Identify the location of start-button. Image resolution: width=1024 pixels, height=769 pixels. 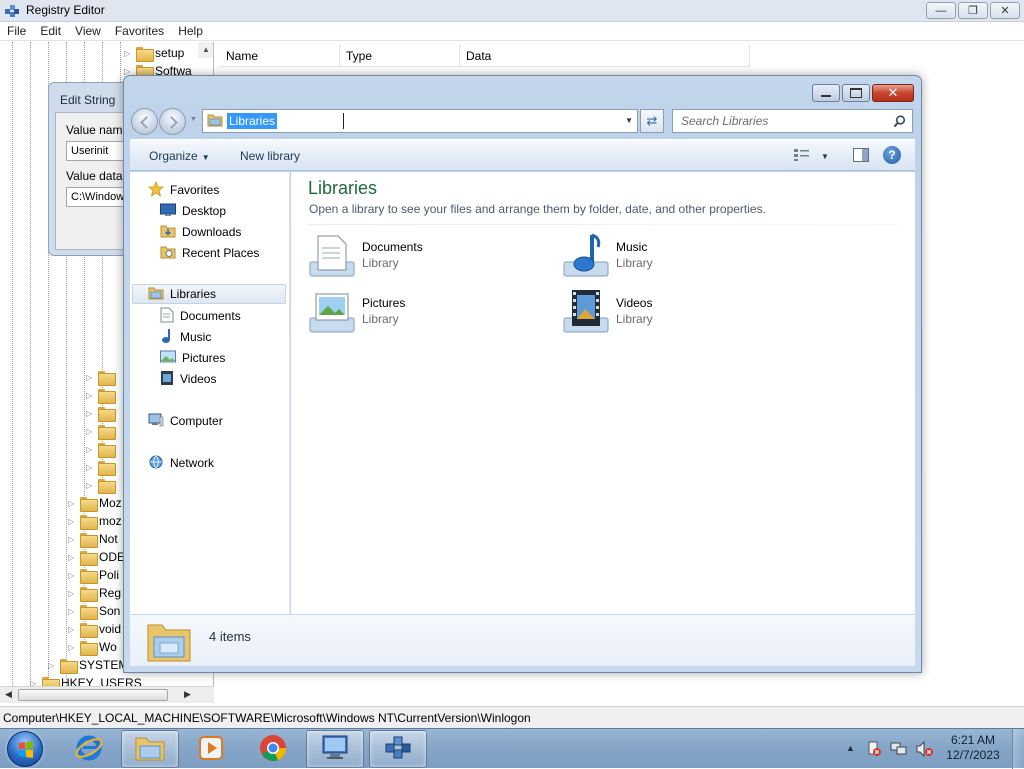
(25, 749).